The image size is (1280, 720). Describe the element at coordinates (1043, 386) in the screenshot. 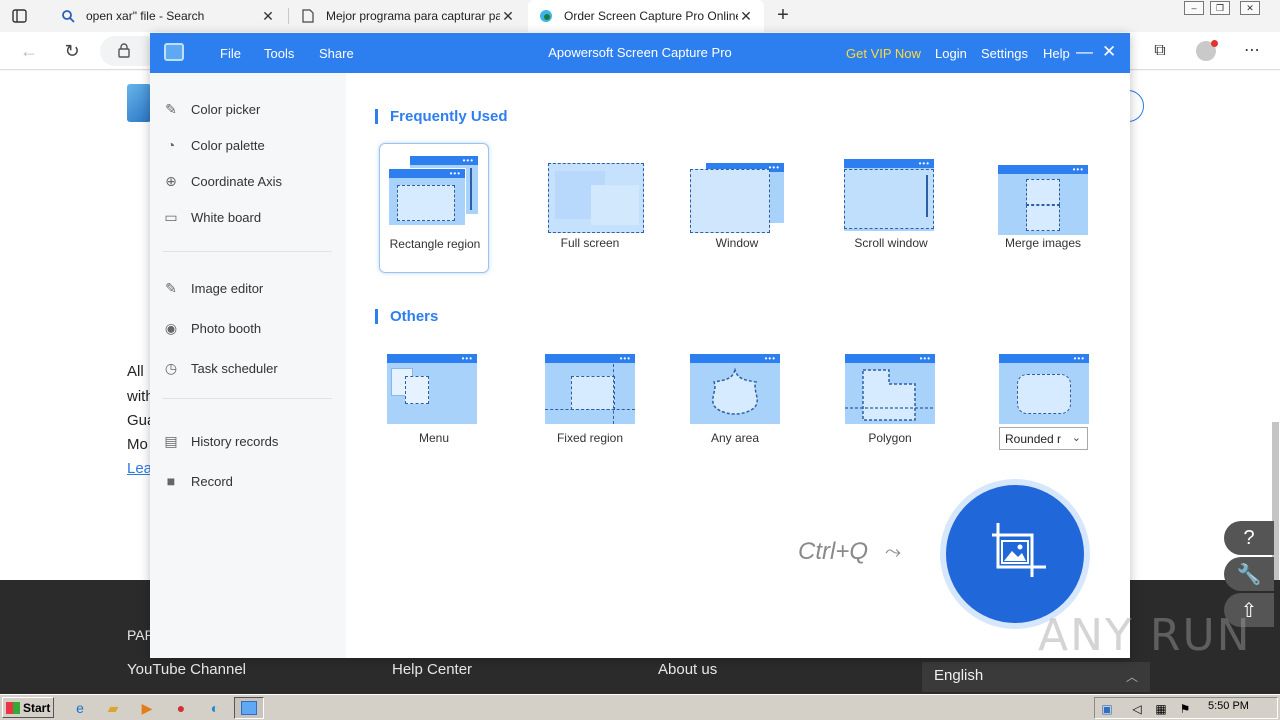

I see `rounded-rectangle-icon: •••` at that location.